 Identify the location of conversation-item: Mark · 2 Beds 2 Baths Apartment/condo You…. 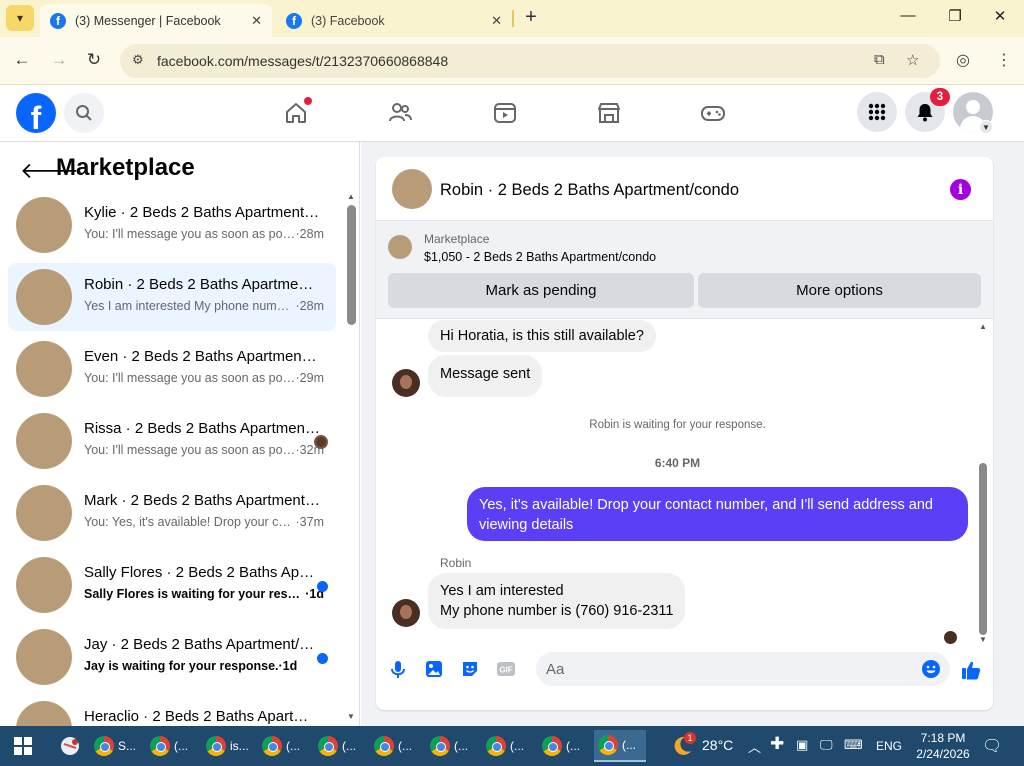
(172, 513).